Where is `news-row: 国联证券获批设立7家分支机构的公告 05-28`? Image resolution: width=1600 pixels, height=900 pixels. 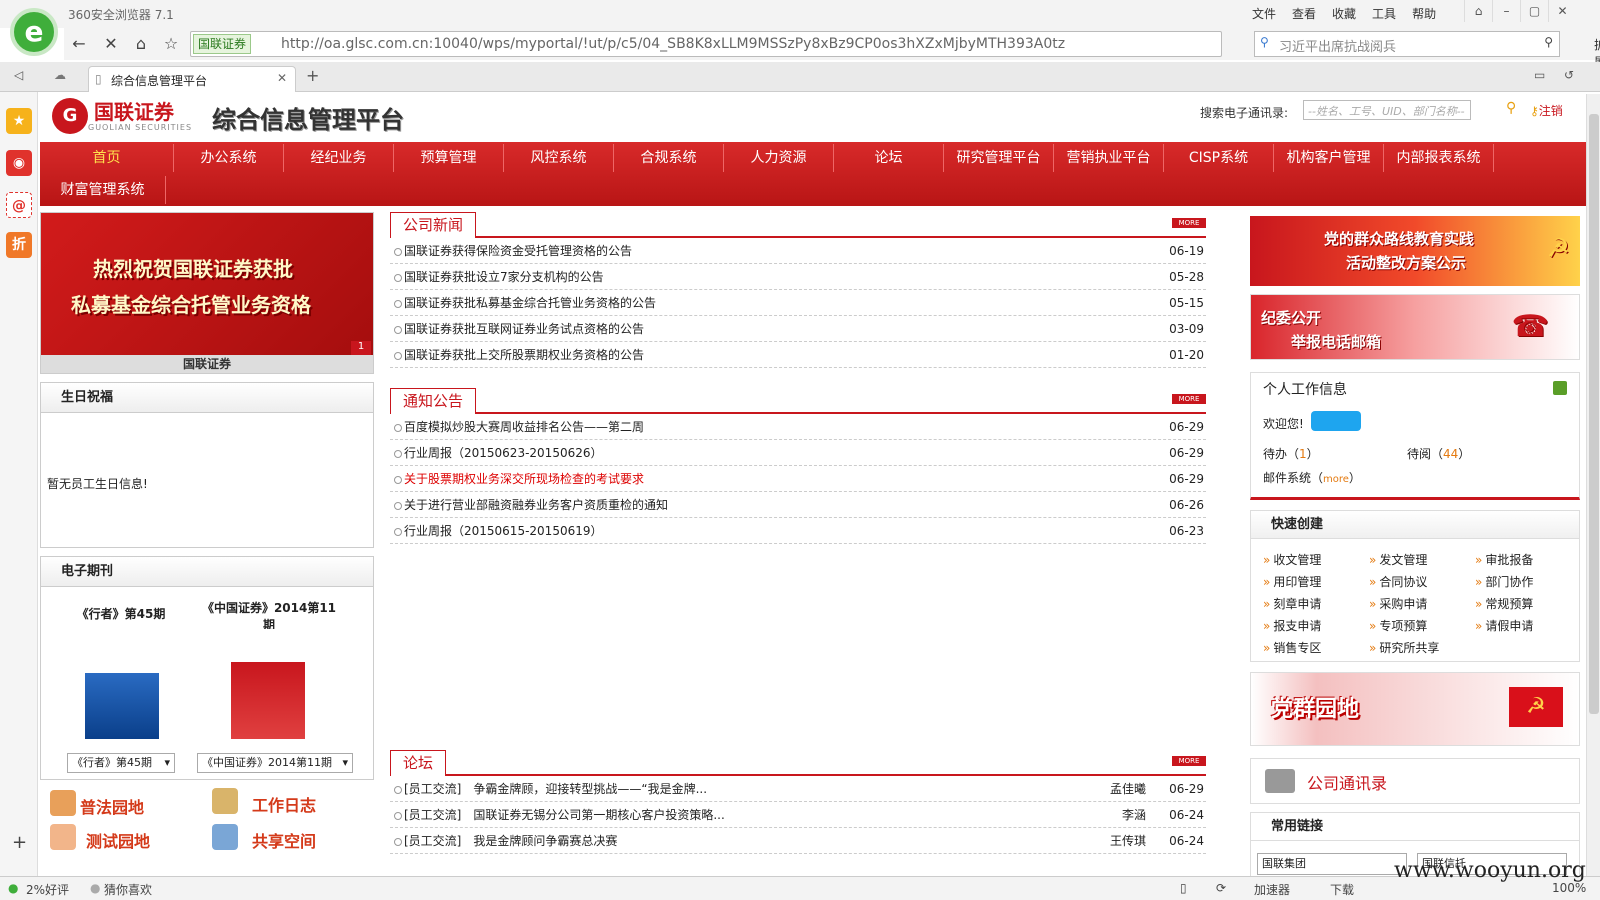 news-row: 国联证券获批设立7家分支机构的公告 05-28 is located at coordinates (798, 277).